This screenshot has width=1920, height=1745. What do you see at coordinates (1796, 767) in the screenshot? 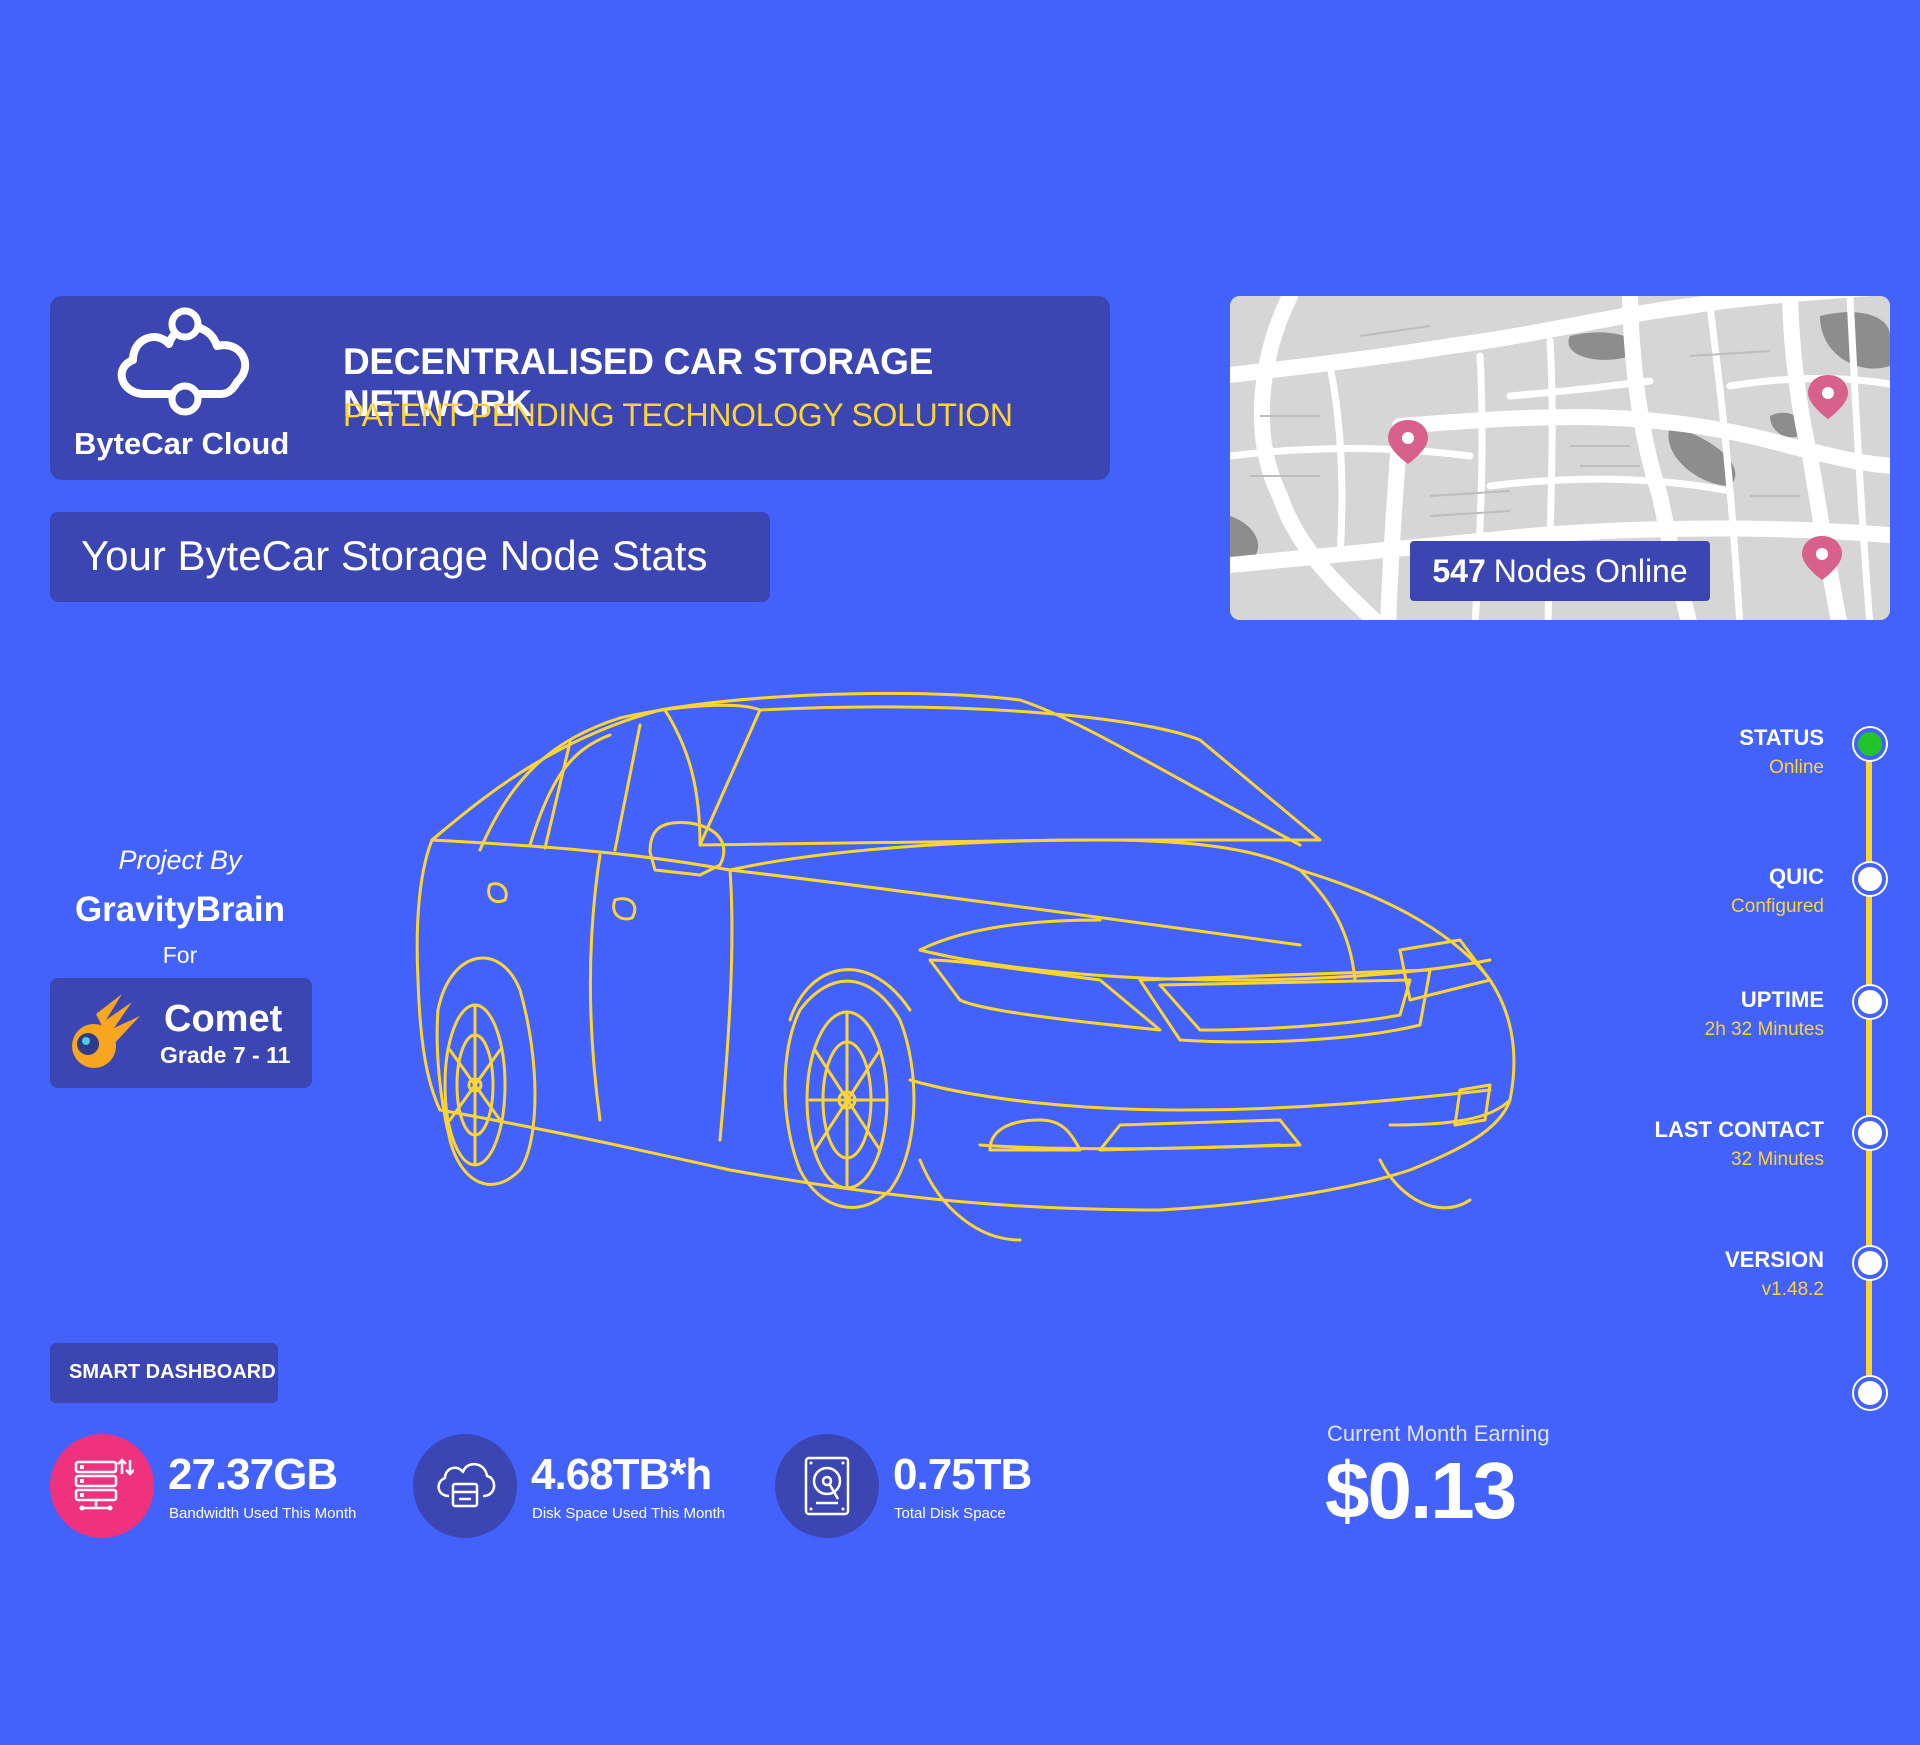
I see `status-value: Online` at bounding box center [1796, 767].